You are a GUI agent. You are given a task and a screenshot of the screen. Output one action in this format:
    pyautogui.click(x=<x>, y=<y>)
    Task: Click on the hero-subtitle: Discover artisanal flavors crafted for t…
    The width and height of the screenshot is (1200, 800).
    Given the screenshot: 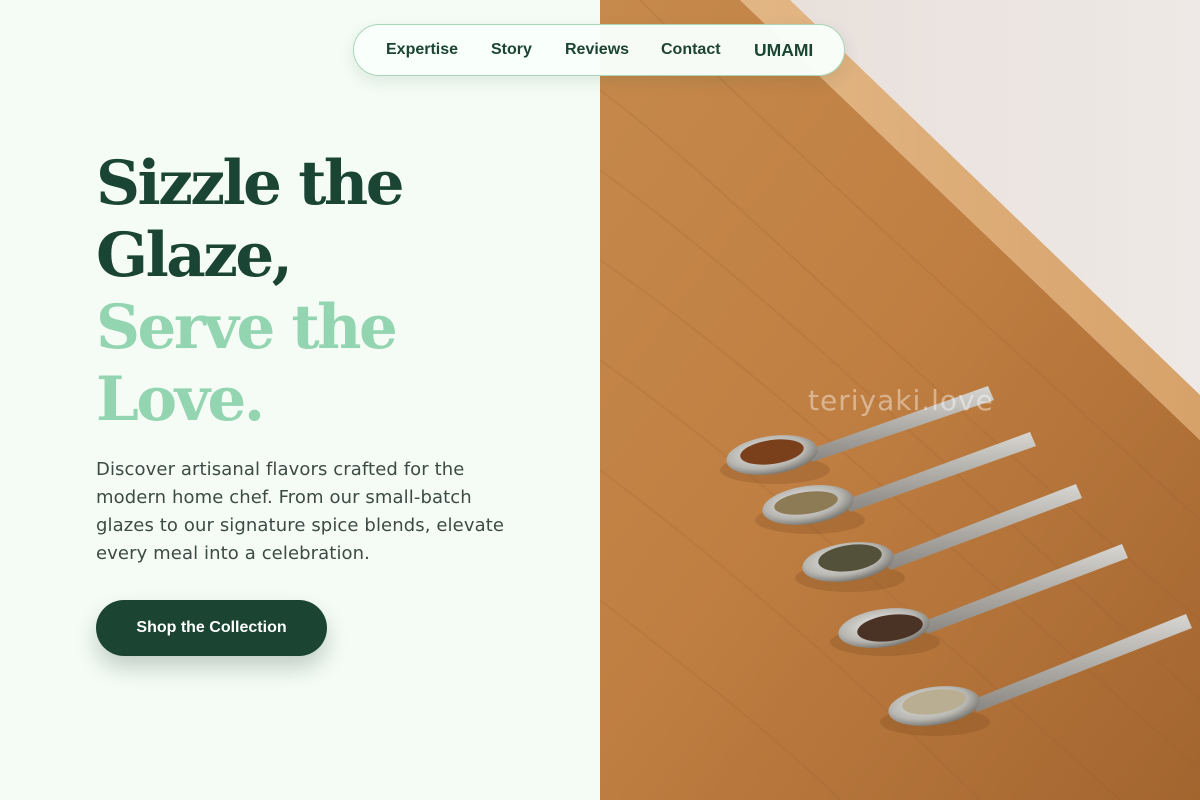 What is the action you would take?
    pyautogui.click(x=300, y=511)
    